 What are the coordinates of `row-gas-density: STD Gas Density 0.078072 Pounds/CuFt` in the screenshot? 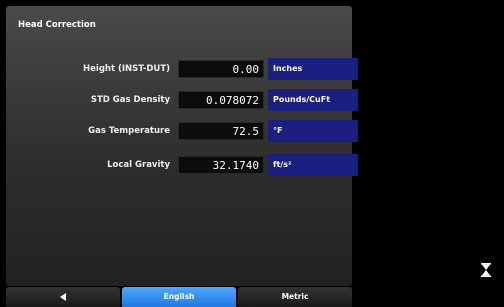 It's located at (182, 100).